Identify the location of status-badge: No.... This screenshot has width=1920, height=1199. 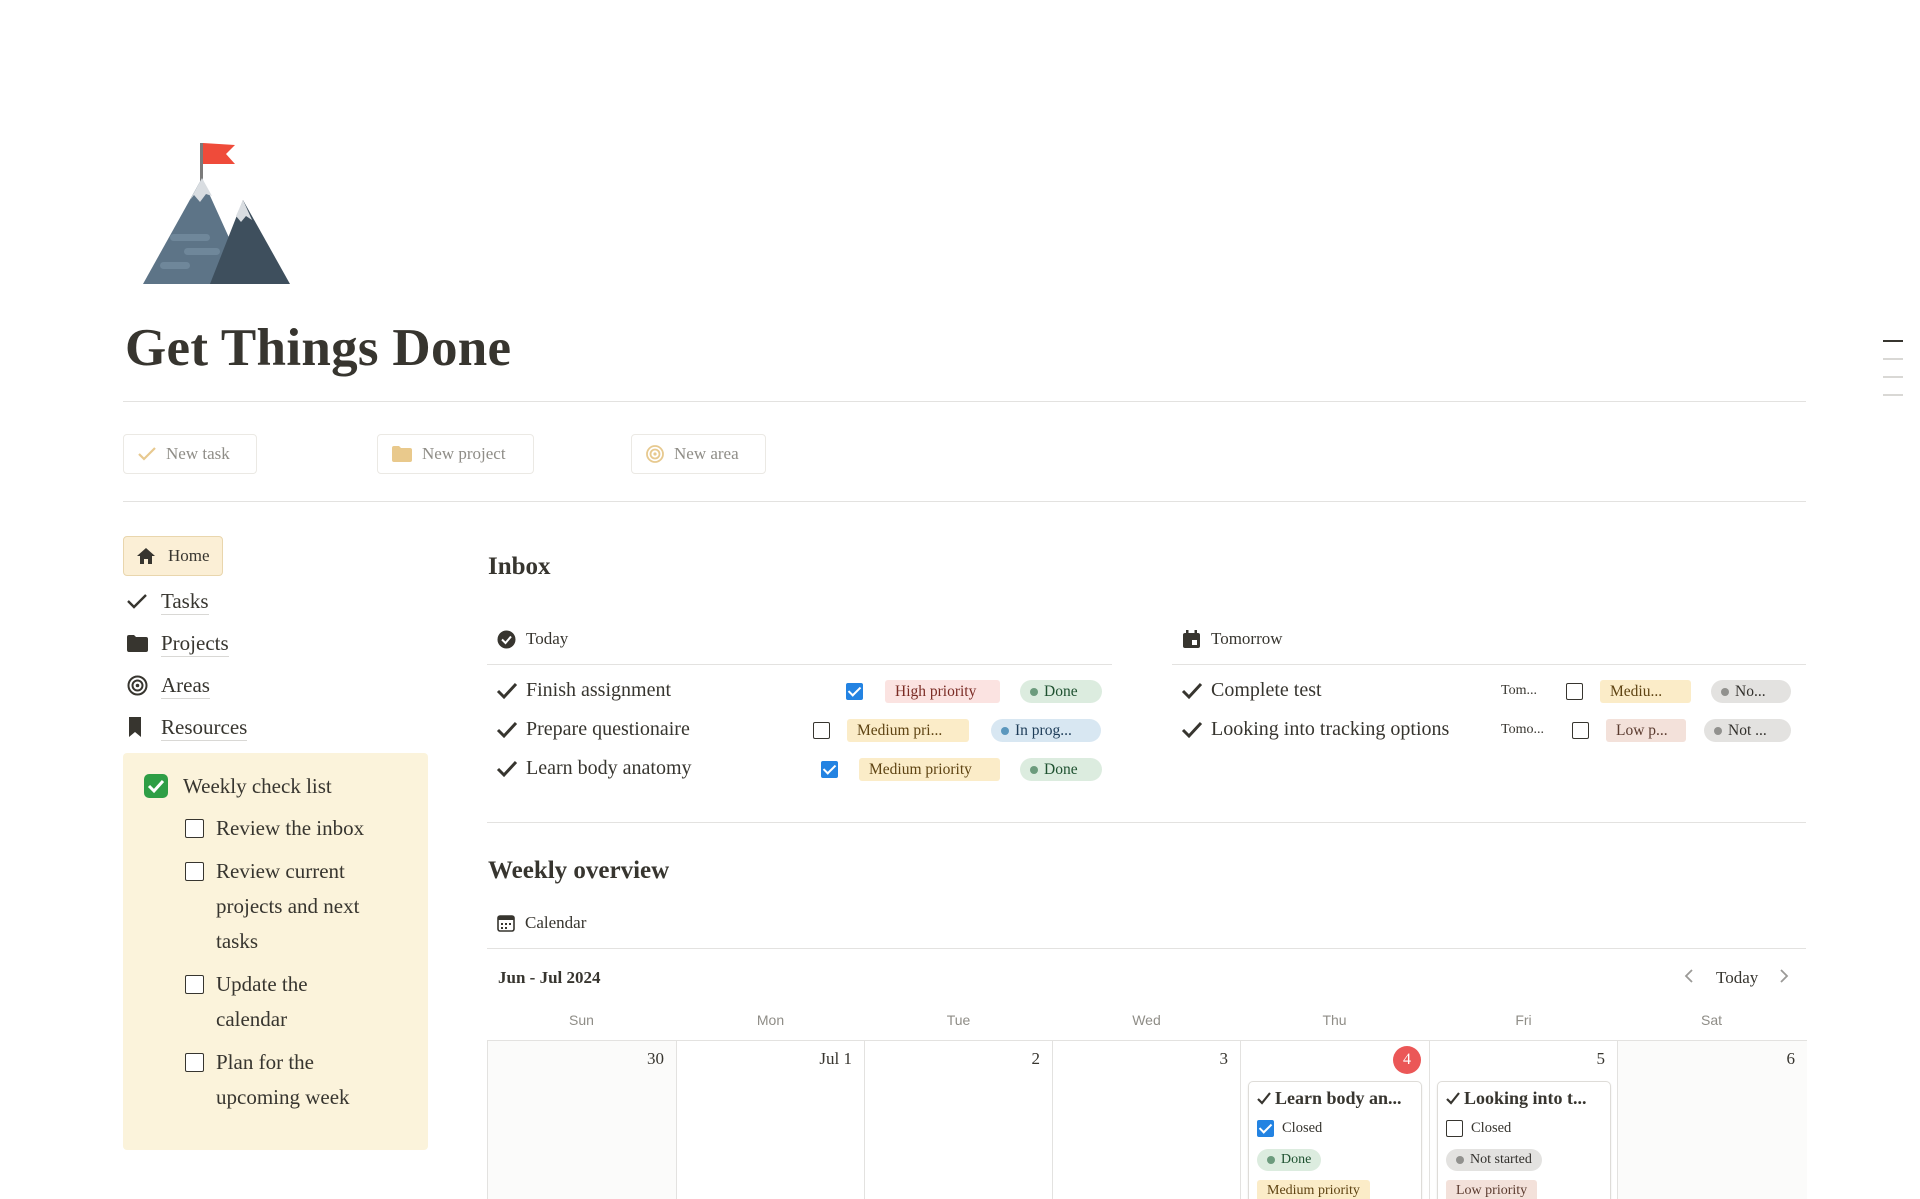
(1751, 691).